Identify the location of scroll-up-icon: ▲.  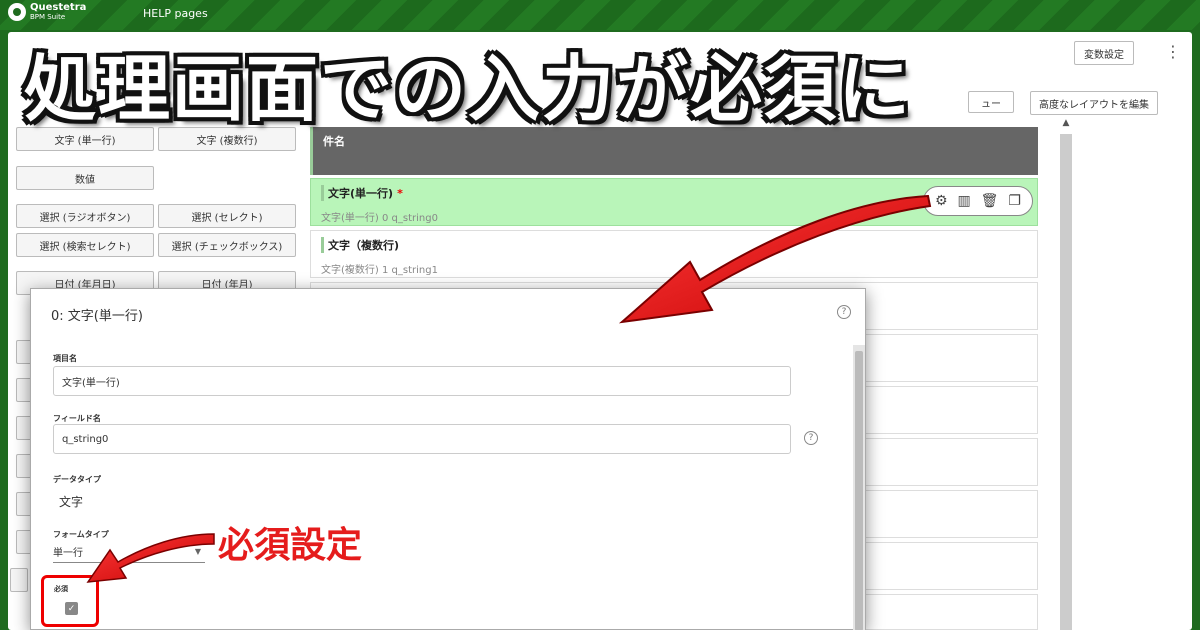
(1066, 123).